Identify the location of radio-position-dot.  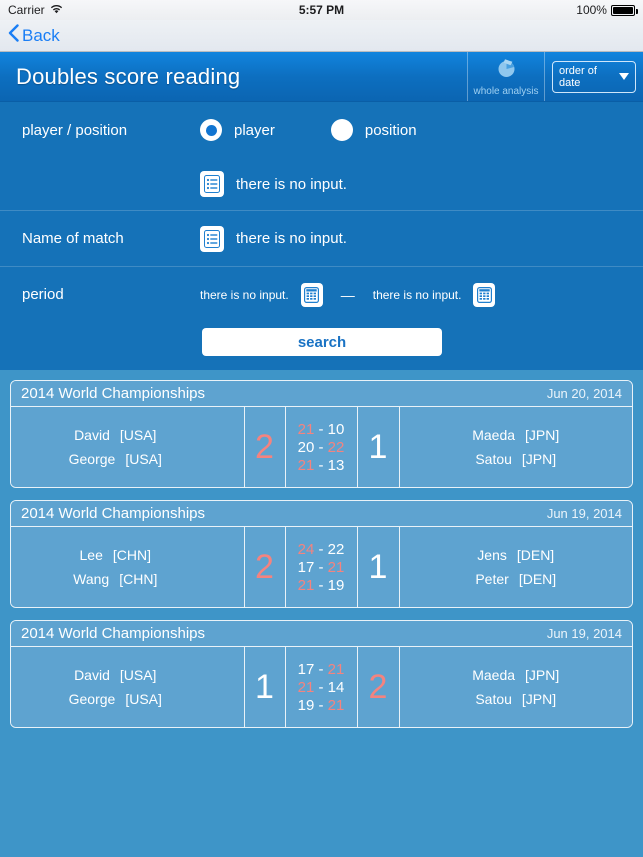
(341, 130).